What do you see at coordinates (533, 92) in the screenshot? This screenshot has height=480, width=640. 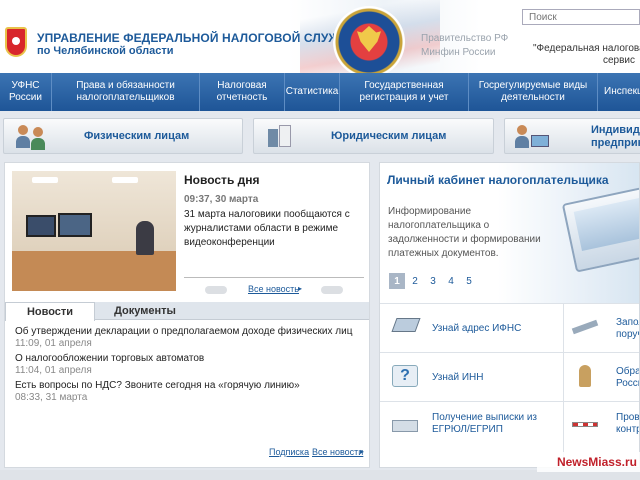 I see `nav-item-regulated: Госрегулируемые виды деятельности` at bounding box center [533, 92].